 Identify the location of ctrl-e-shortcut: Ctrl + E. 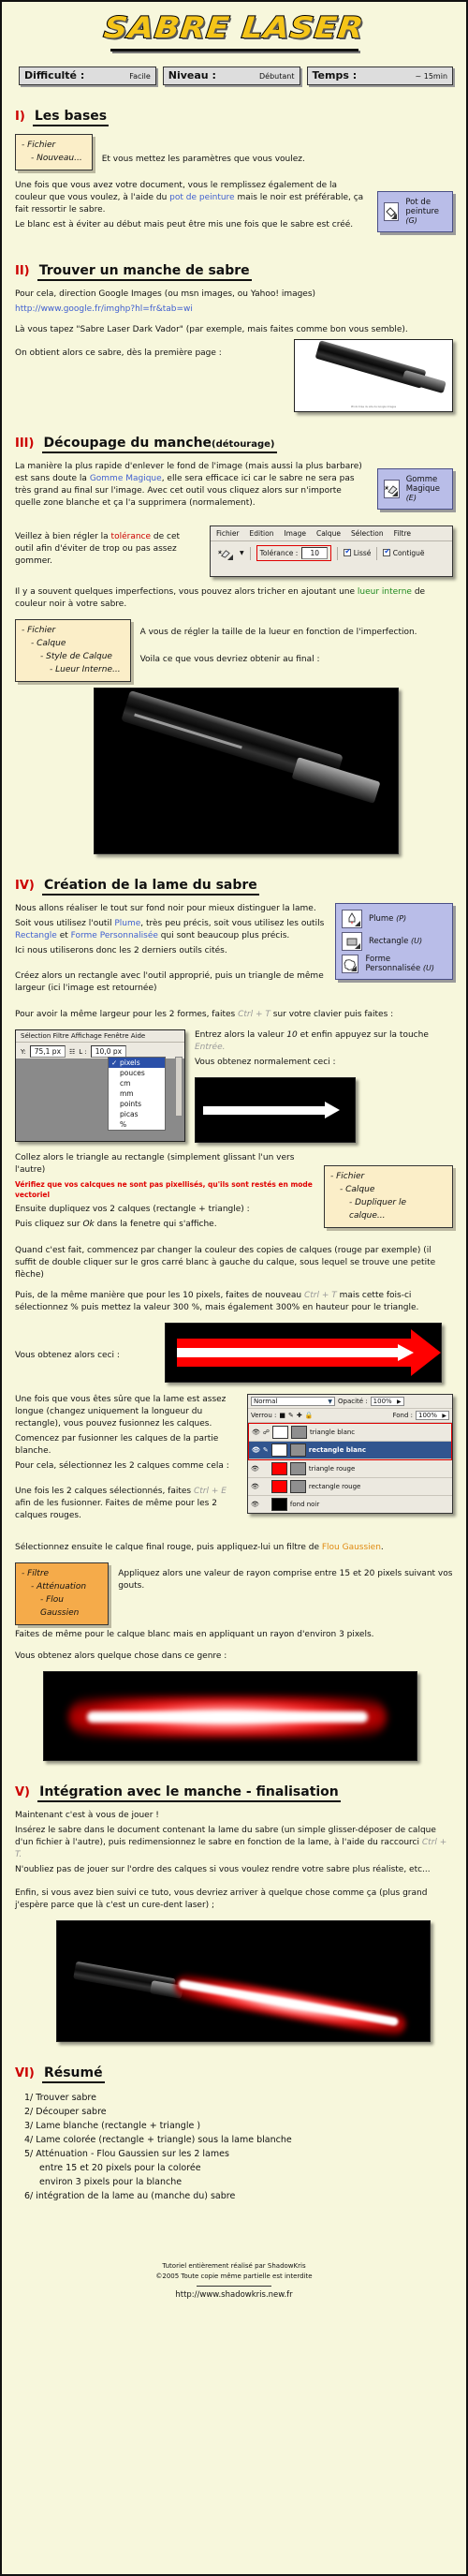
(210, 1491).